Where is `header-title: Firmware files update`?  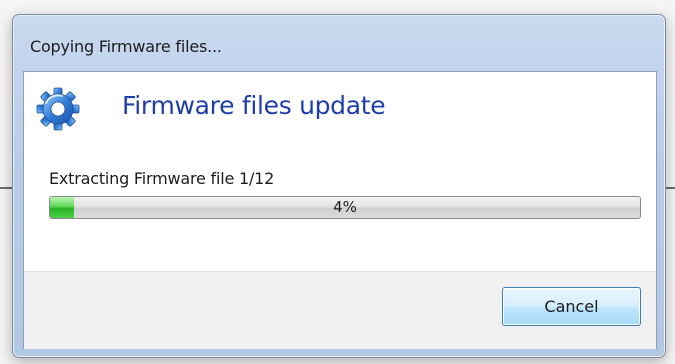
header-title: Firmware files update is located at coordinates (254, 105).